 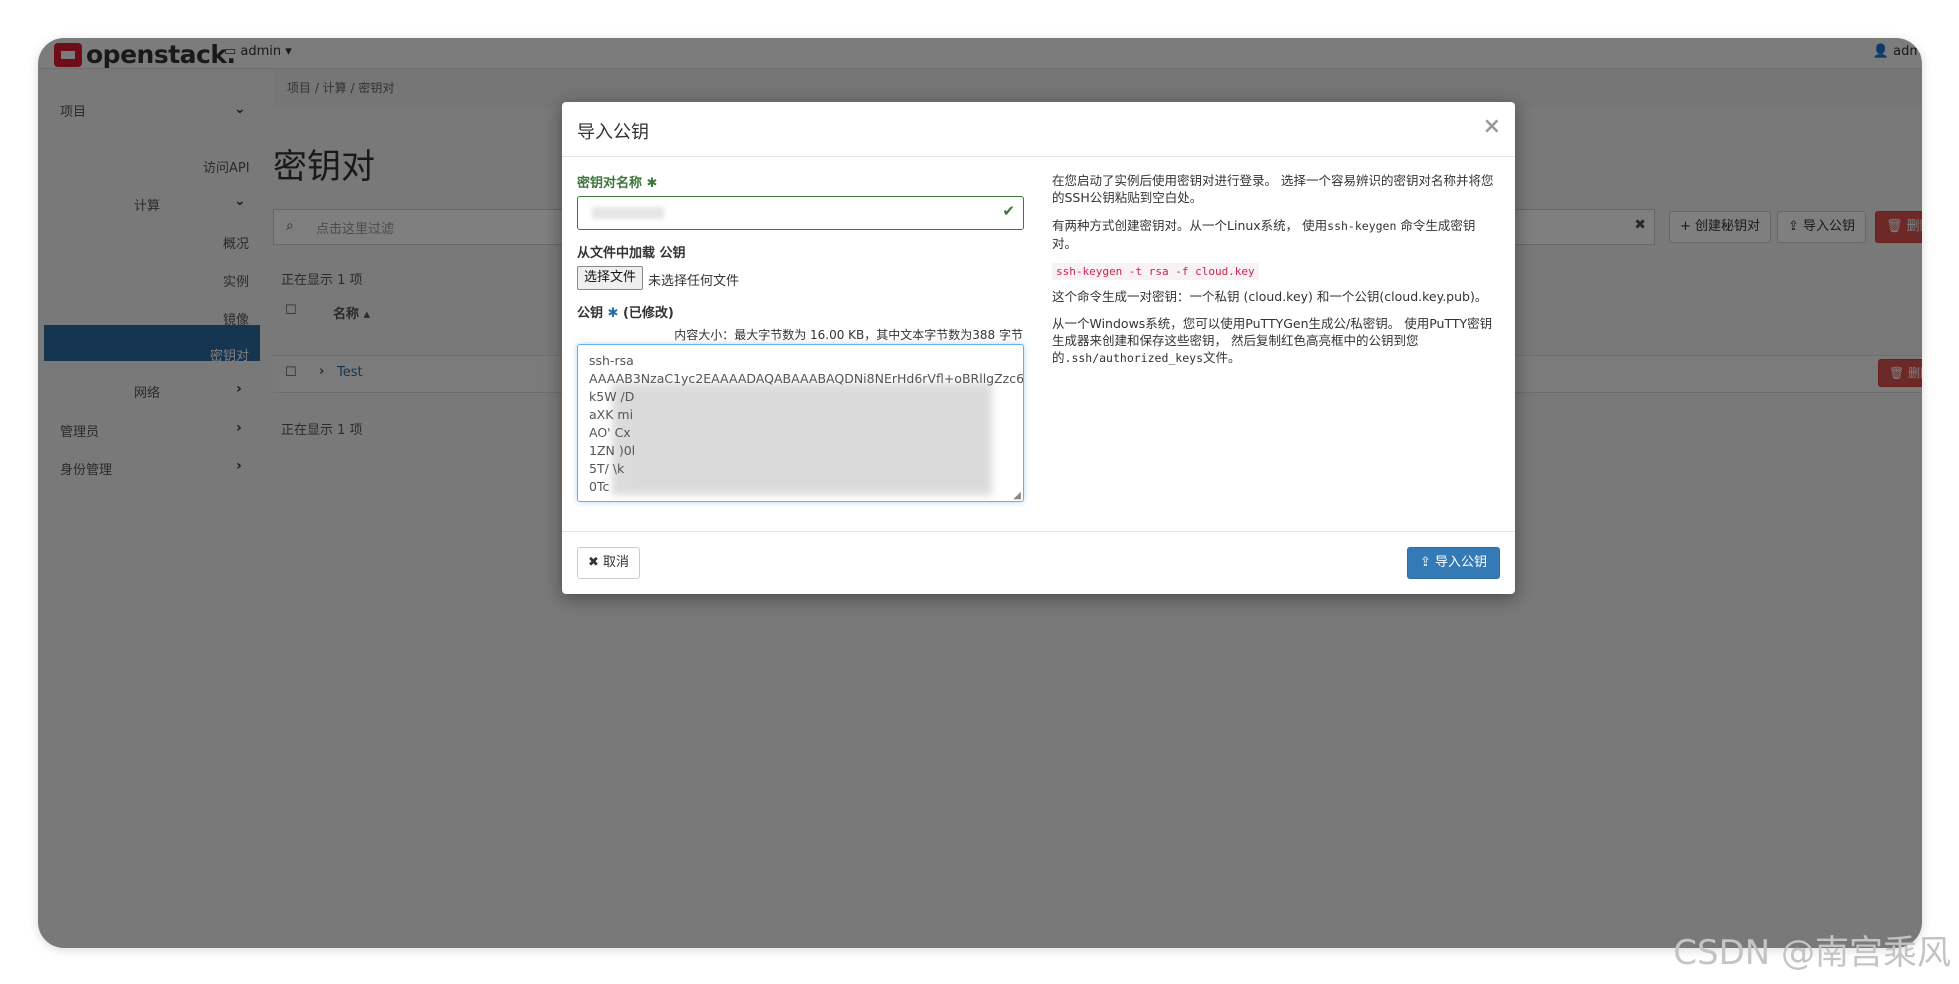 I want to click on redacted-key-blur, so click(x=802, y=439).